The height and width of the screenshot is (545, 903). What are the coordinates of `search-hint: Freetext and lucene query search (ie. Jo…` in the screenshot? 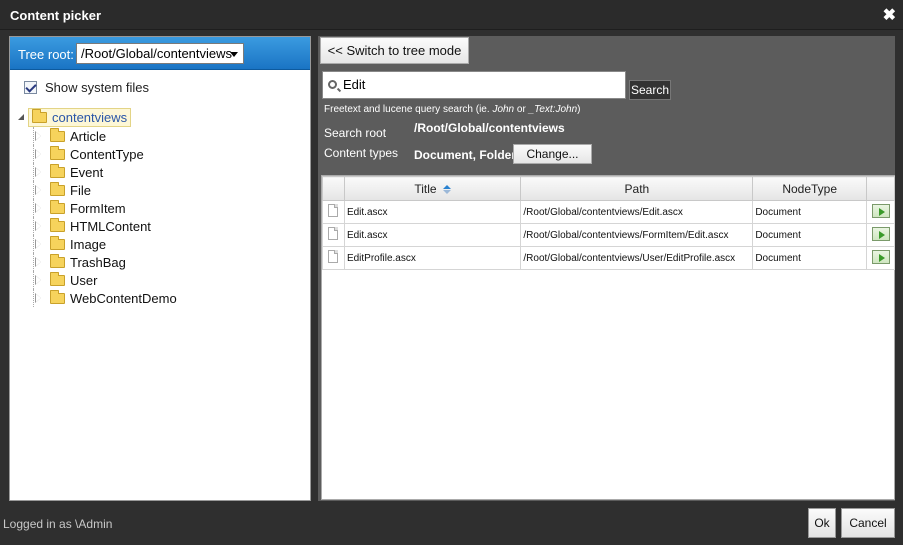 It's located at (452, 109).